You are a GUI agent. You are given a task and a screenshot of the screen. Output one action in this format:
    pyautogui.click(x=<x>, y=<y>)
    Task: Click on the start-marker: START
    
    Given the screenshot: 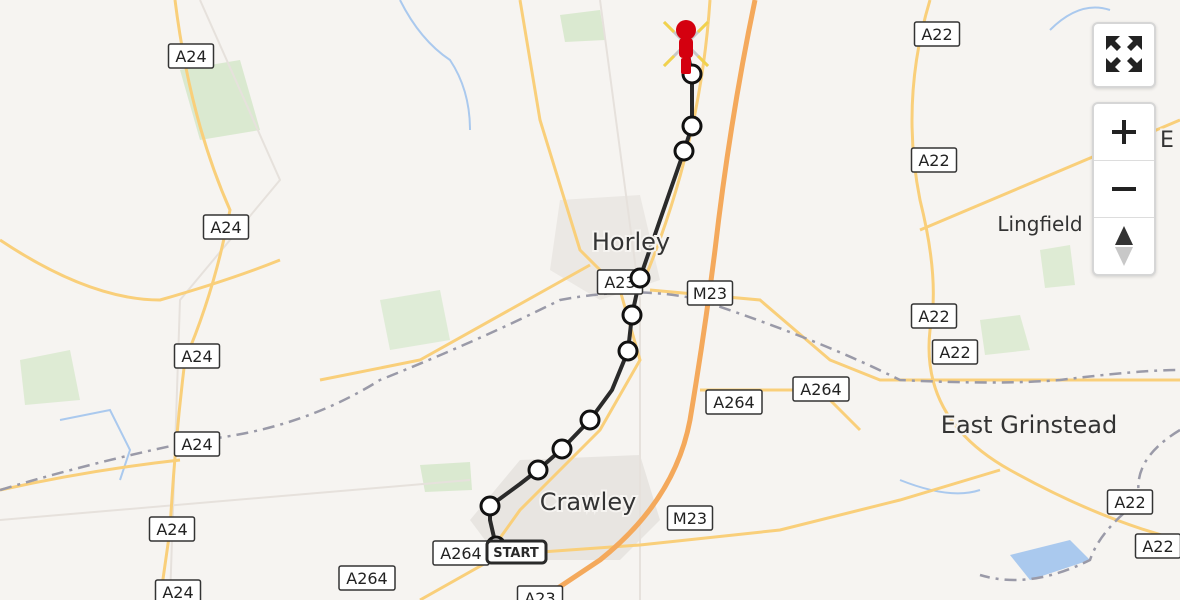 What is the action you would take?
    pyautogui.click(x=516, y=552)
    